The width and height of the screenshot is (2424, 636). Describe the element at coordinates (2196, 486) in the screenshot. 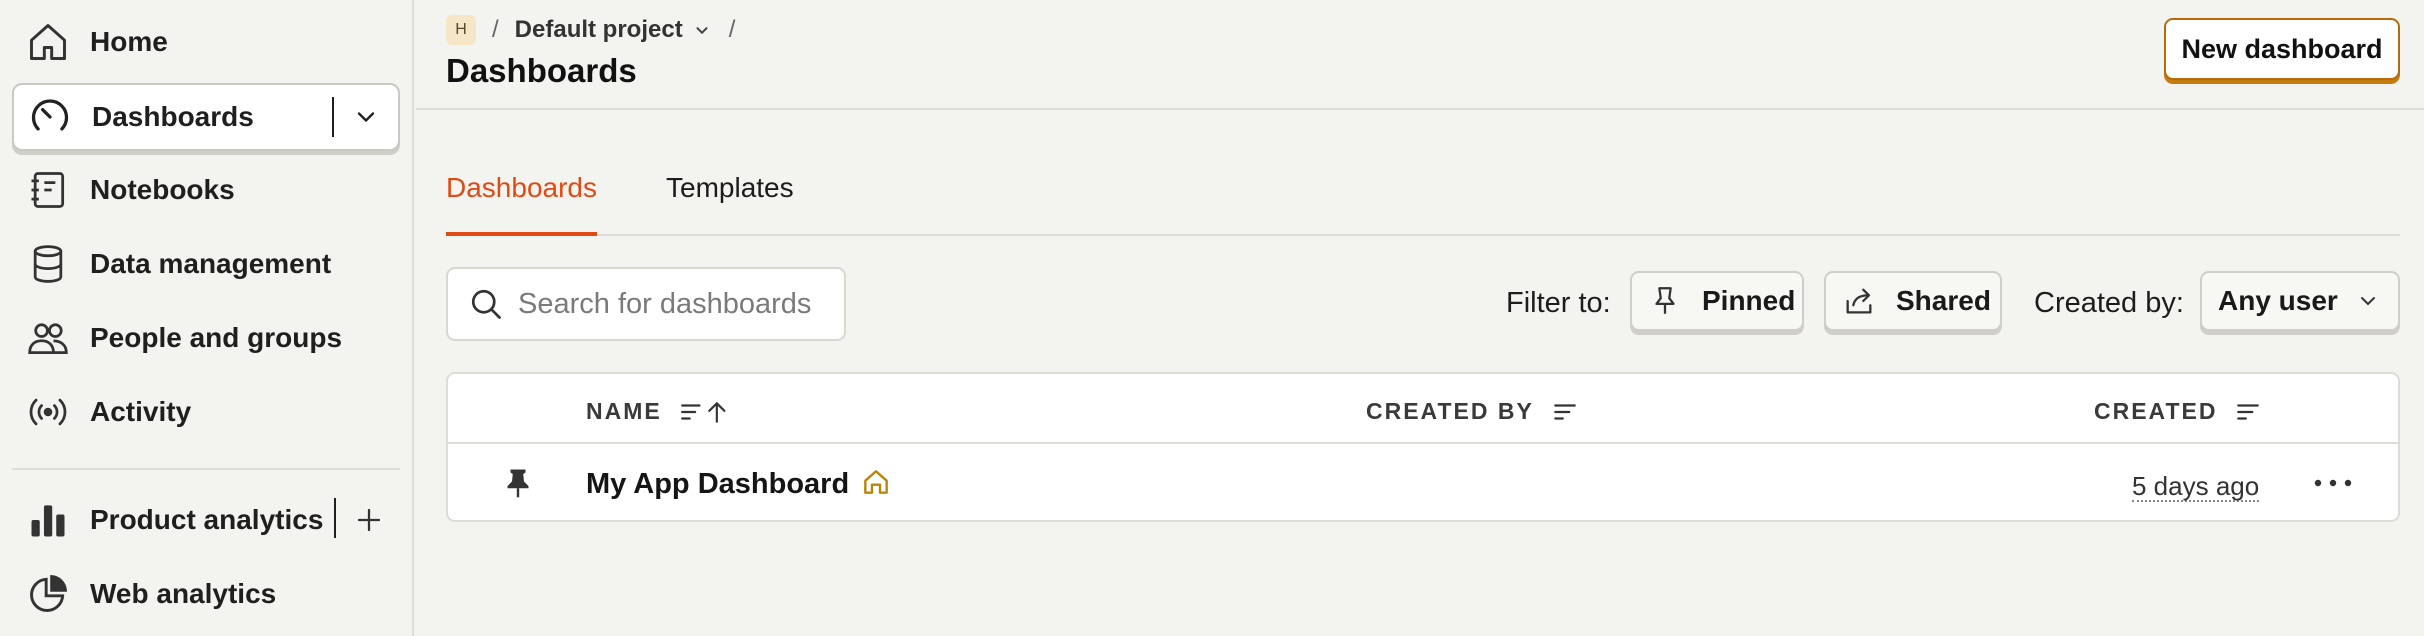

I see `created-timestamp: 5 days ago` at that location.